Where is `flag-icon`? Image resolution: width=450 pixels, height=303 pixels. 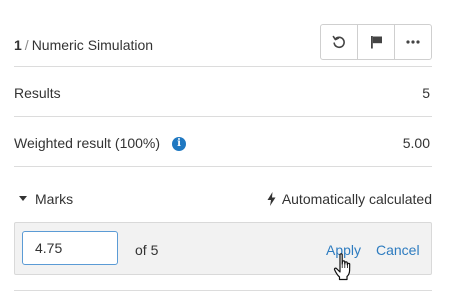 flag-icon is located at coordinates (376, 42).